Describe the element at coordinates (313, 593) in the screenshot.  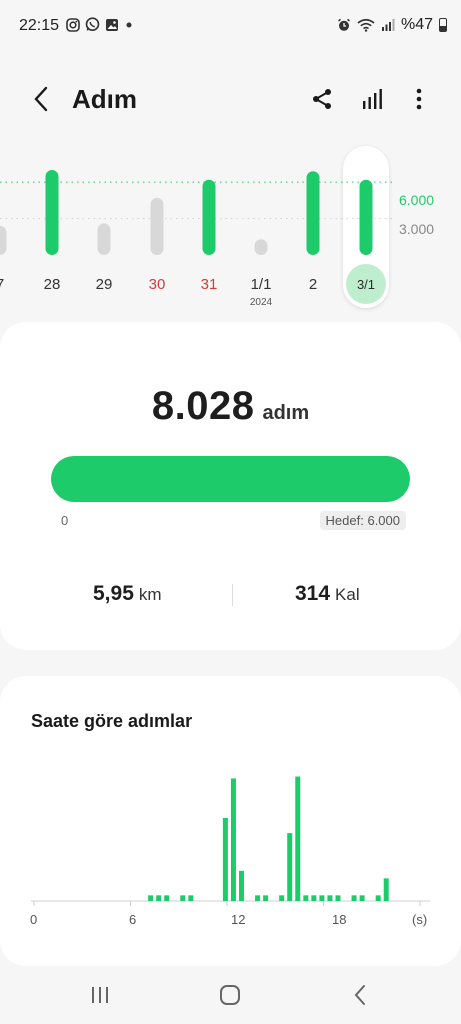
I see `calories-value: 314` at that location.